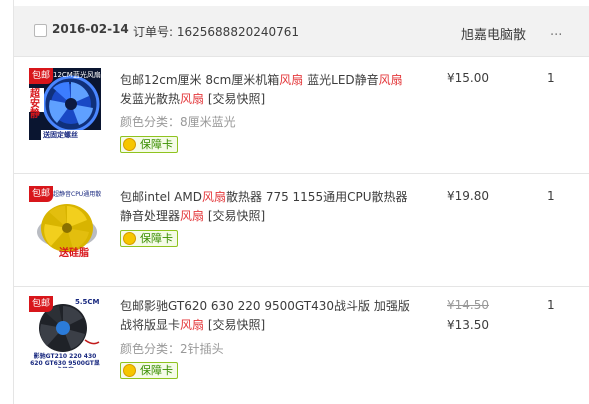 The height and width of the screenshot is (404, 589). Describe the element at coordinates (468, 196) in the screenshot. I see `unit-price: ¥19.80` at that location.